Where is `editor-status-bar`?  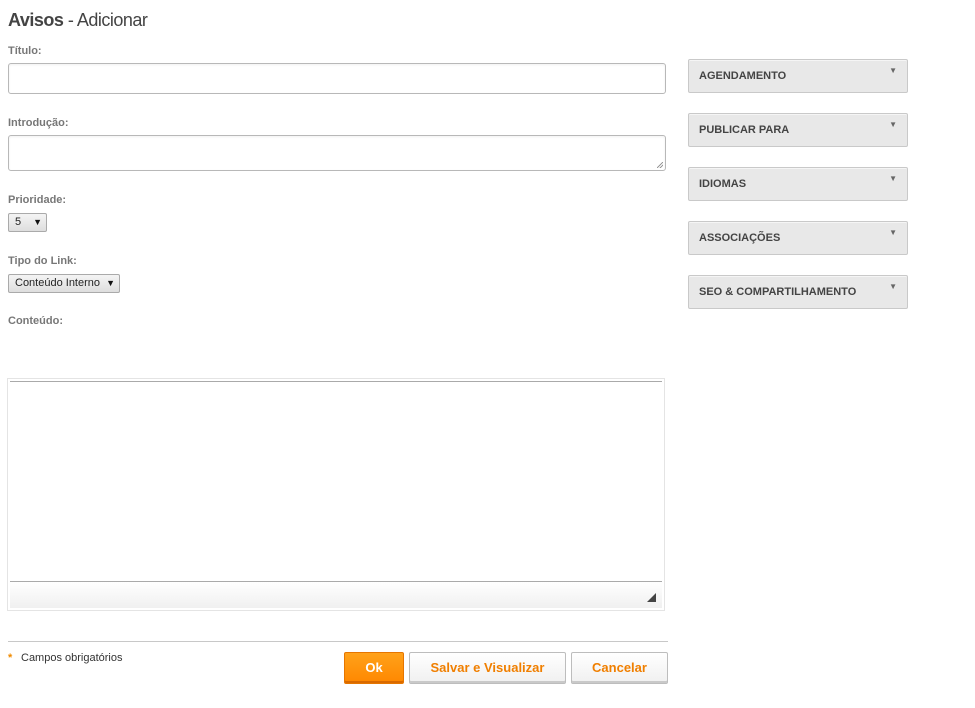
editor-status-bar is located at coordinates (336, 594).